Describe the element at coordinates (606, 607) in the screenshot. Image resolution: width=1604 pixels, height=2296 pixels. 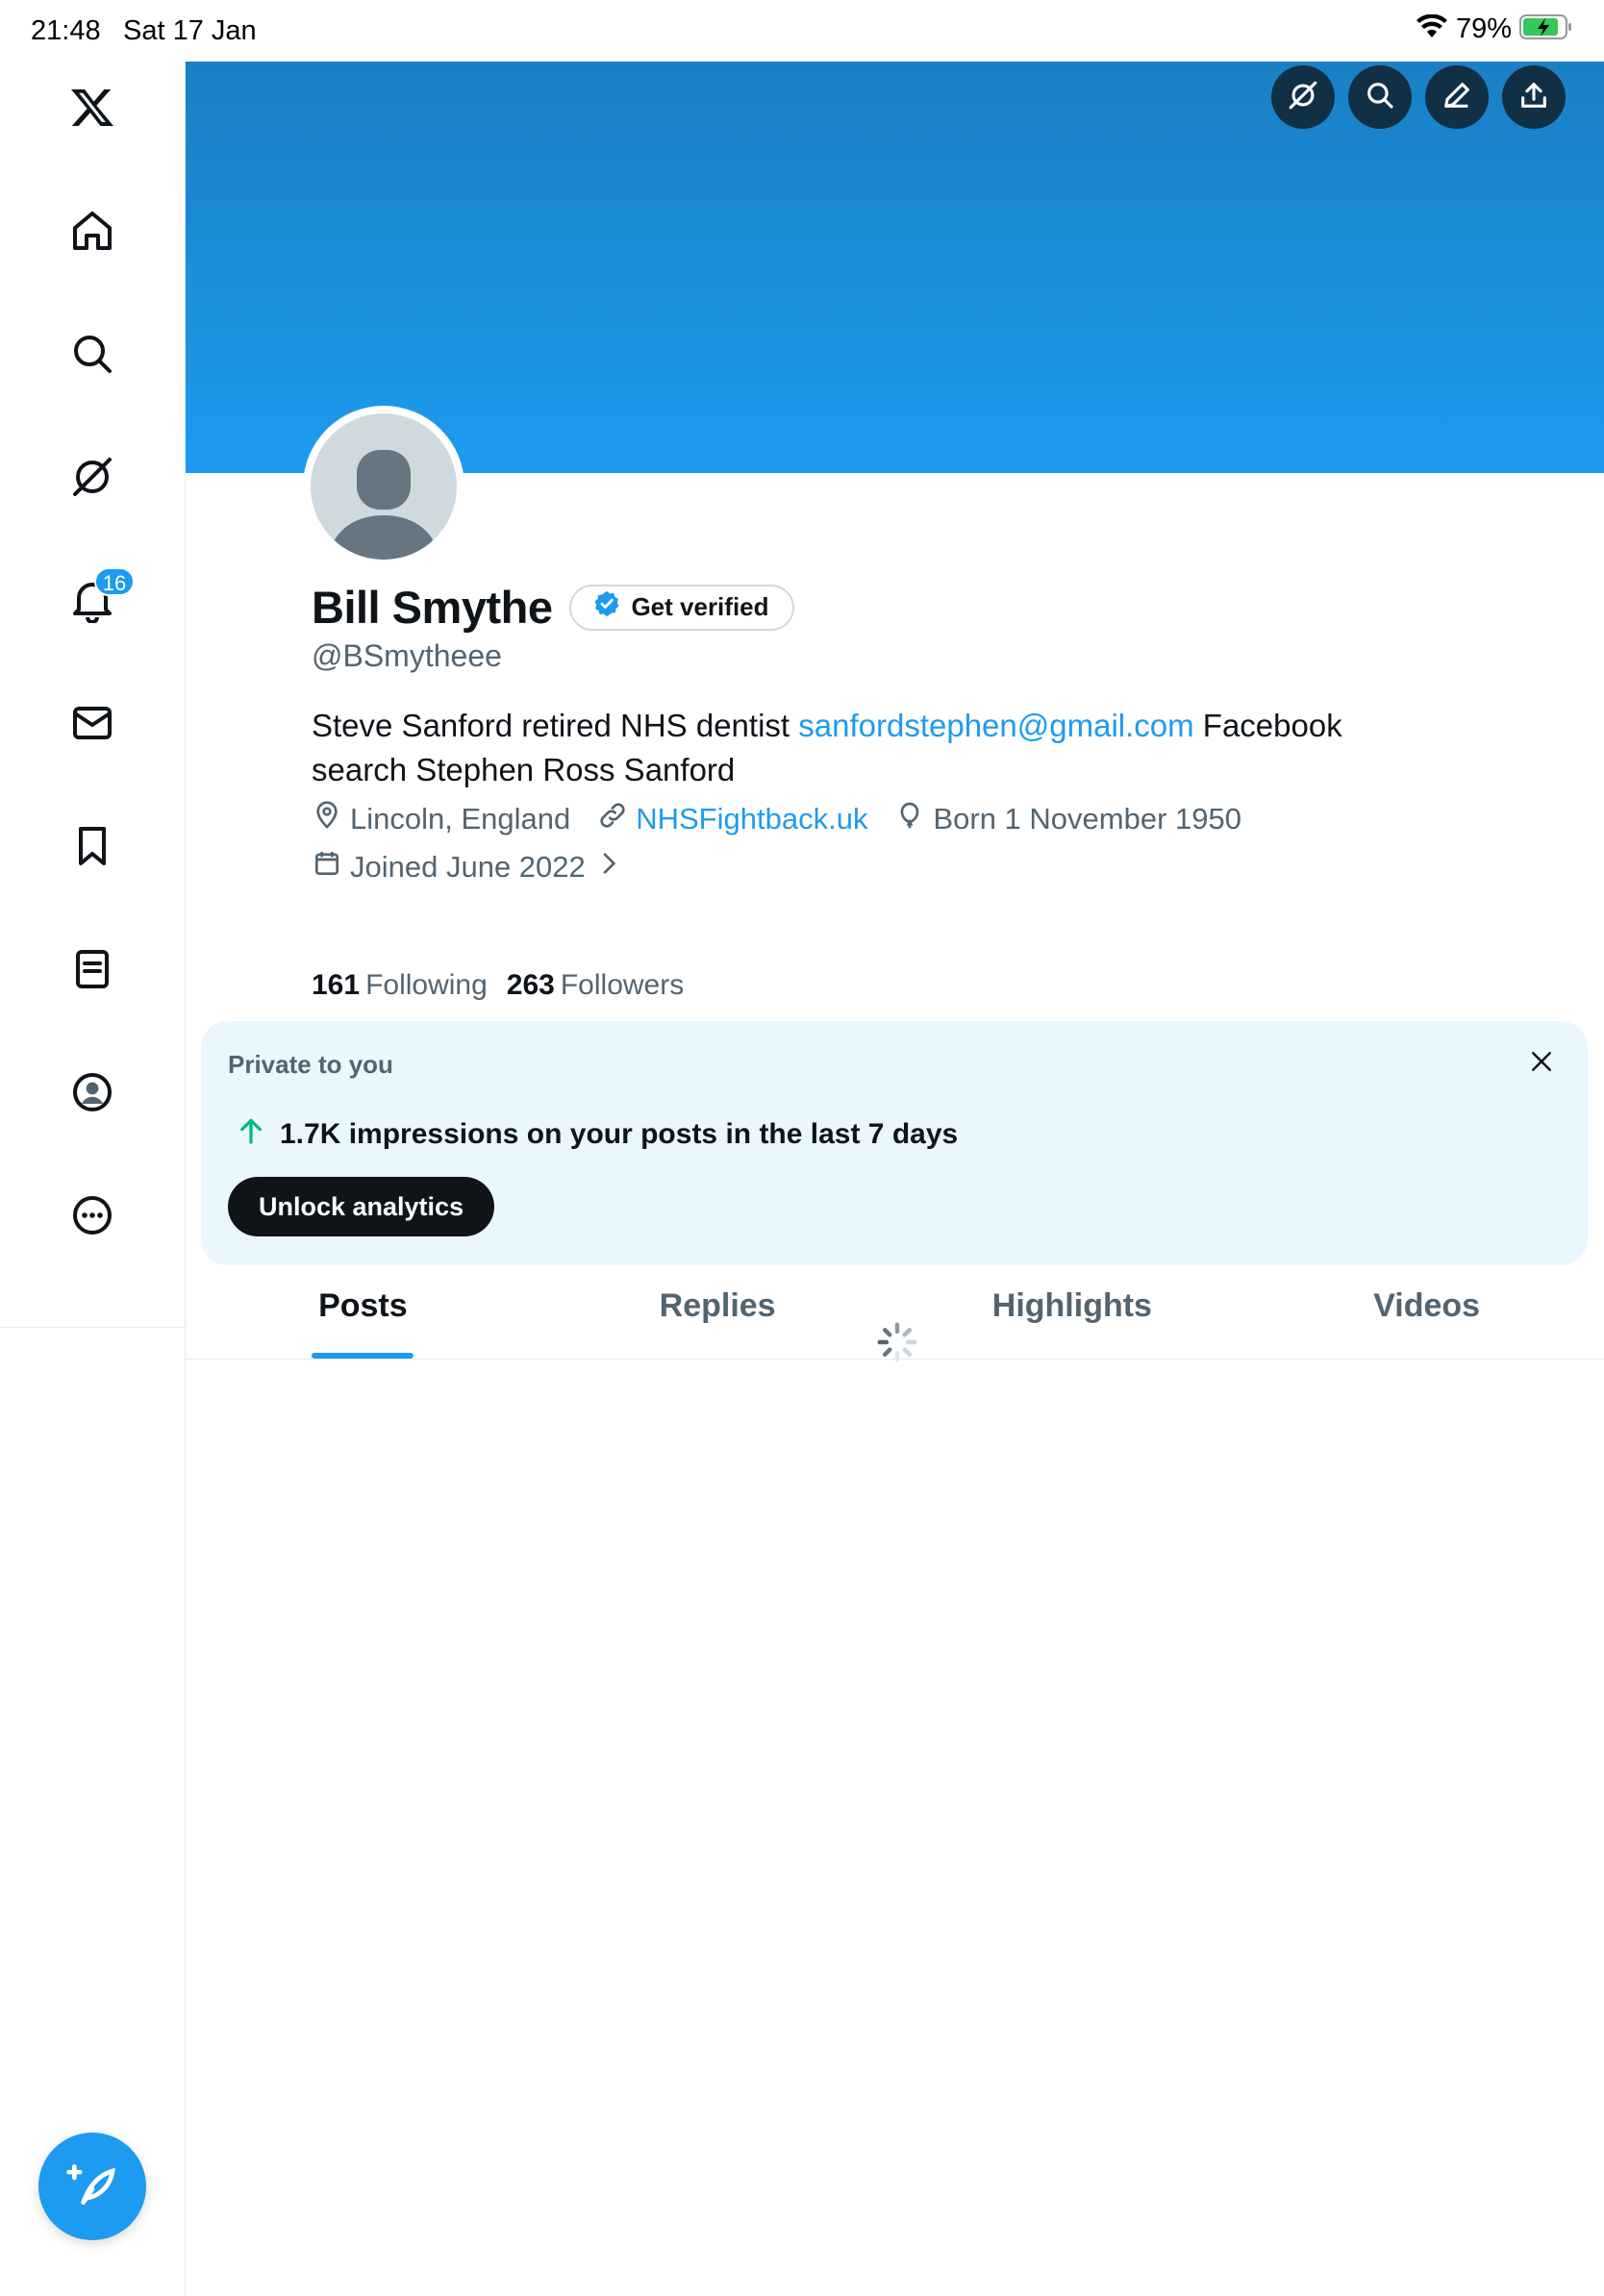
I see `verified-badge-icon` at that location.